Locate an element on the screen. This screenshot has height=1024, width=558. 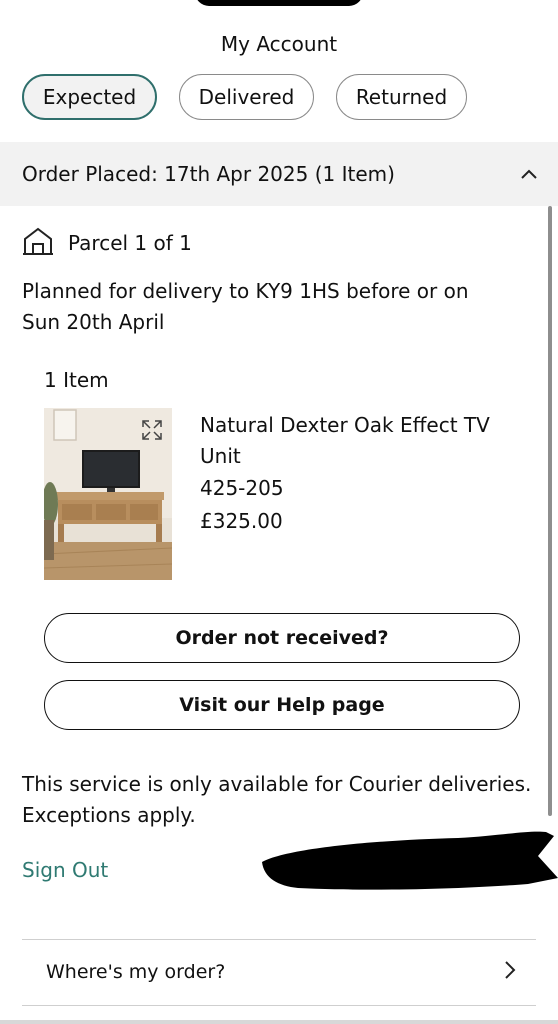
divider is located at coordinates (279, 1005).